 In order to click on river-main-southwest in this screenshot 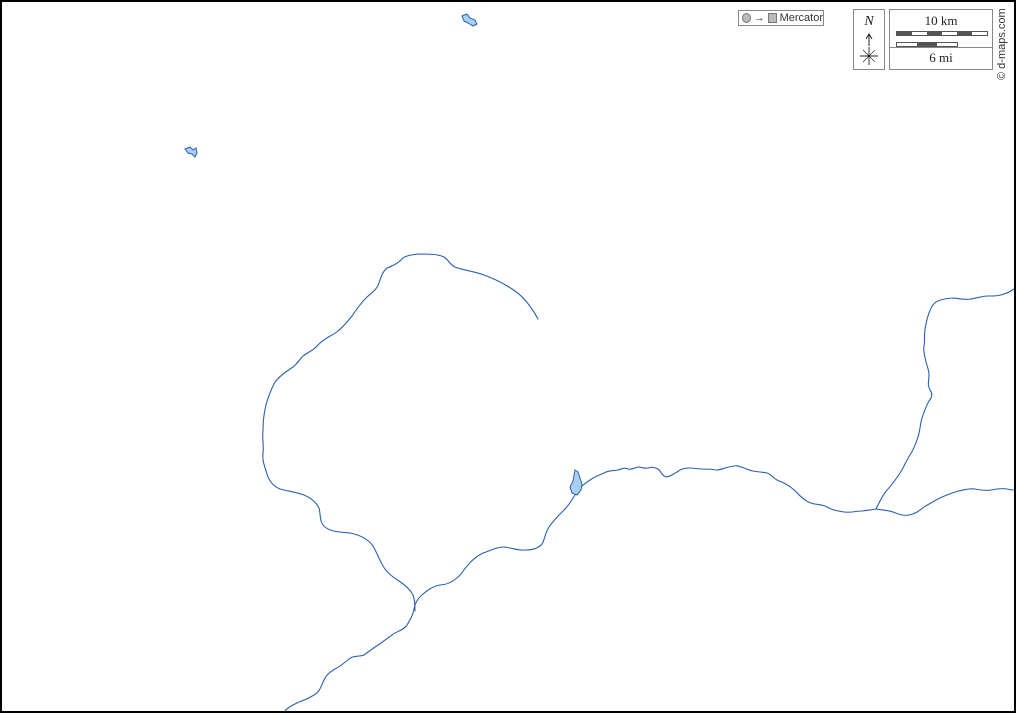, I will do `click(430, 603)`.